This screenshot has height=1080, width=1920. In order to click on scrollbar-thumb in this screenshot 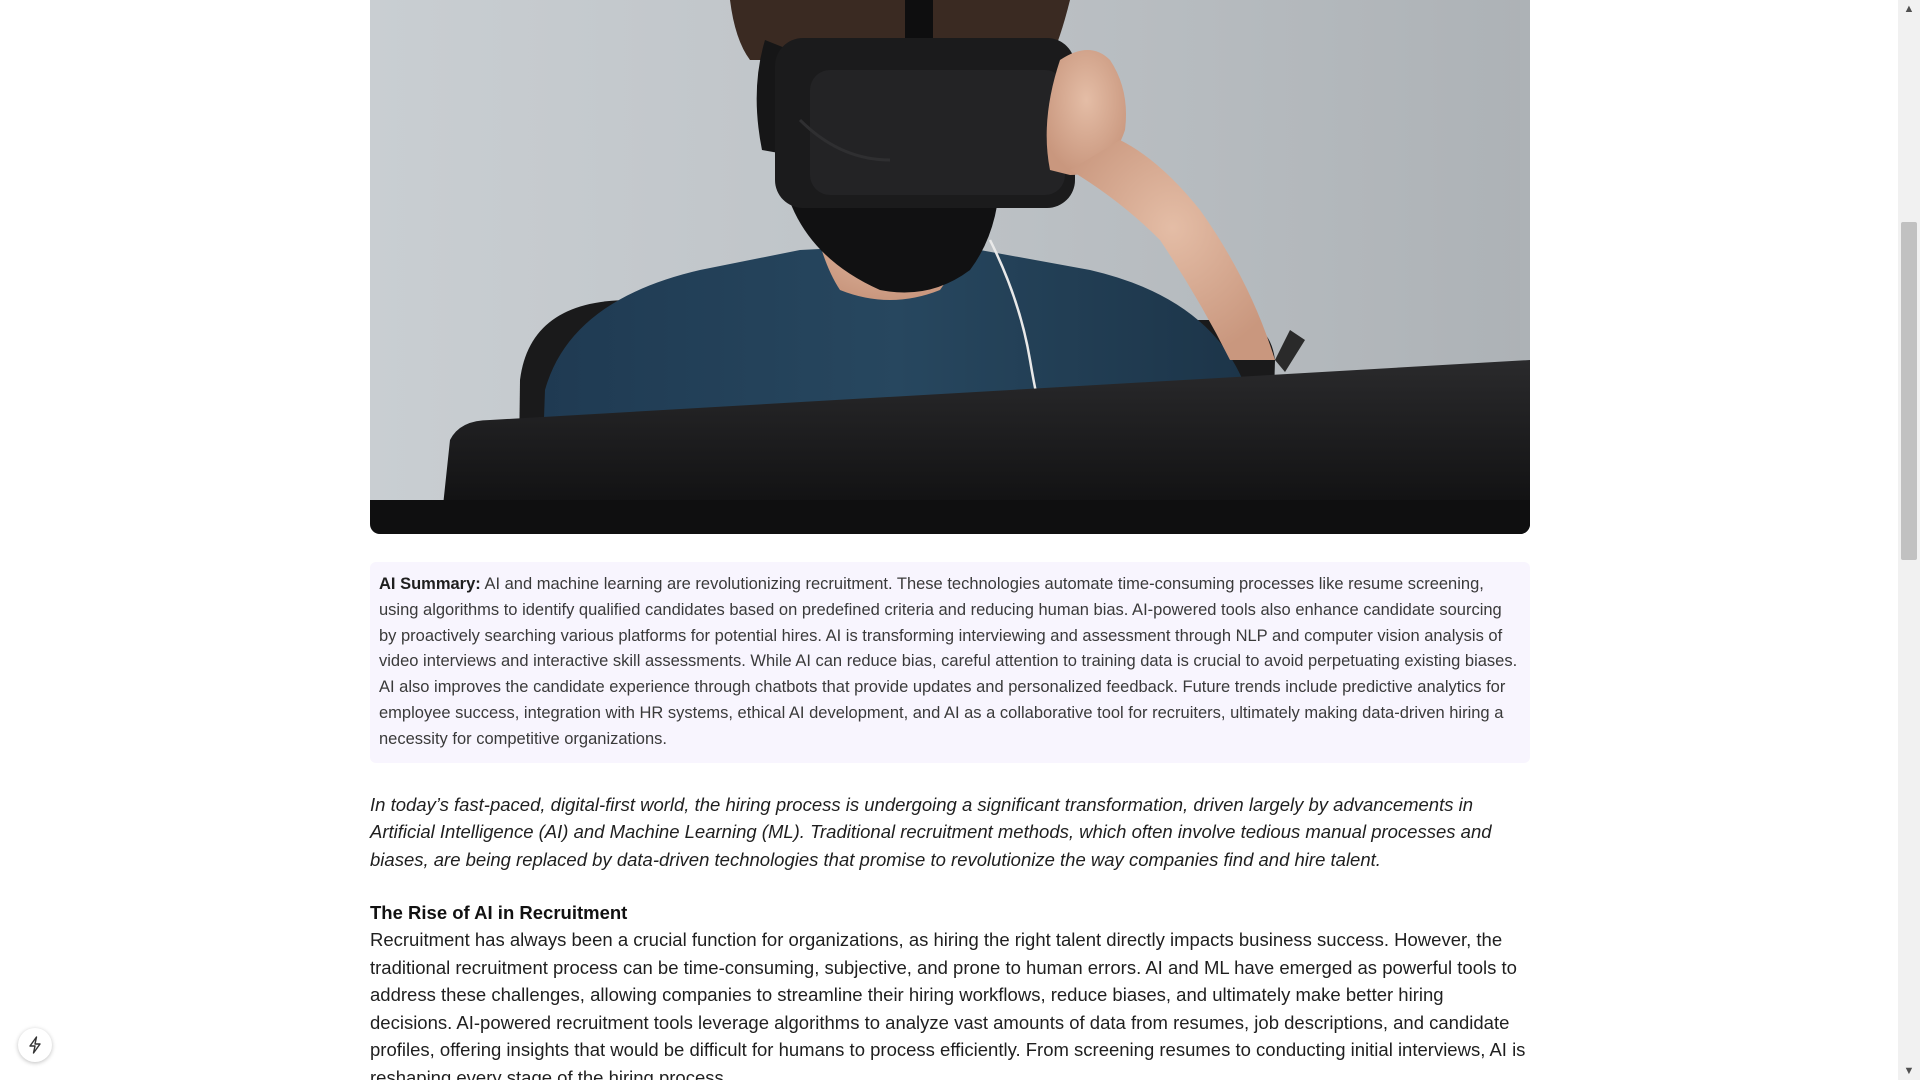, I will do `click(1909, 391)`.